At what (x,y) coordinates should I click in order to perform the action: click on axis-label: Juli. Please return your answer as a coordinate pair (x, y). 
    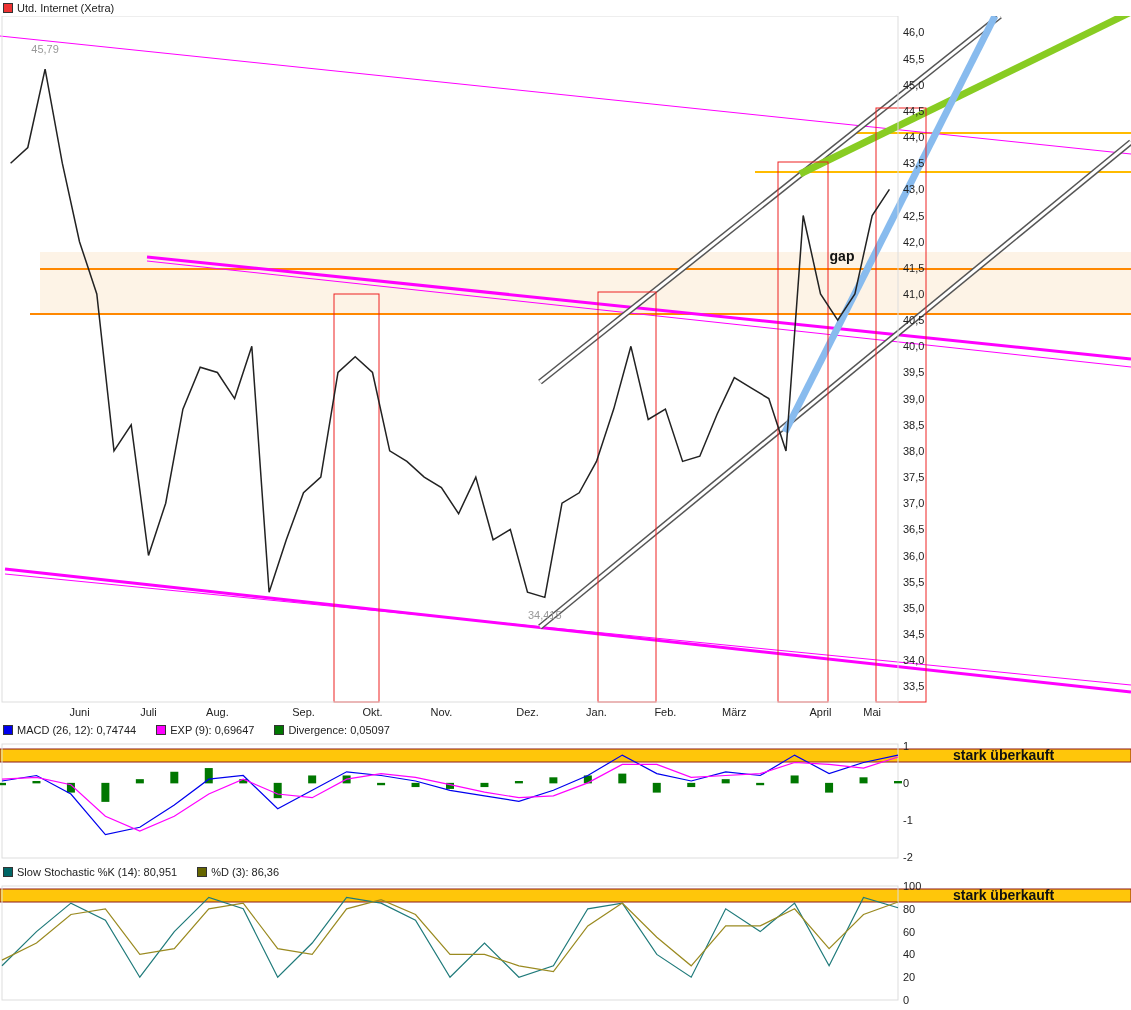
    Looking at the image, I should click on (148, 712).